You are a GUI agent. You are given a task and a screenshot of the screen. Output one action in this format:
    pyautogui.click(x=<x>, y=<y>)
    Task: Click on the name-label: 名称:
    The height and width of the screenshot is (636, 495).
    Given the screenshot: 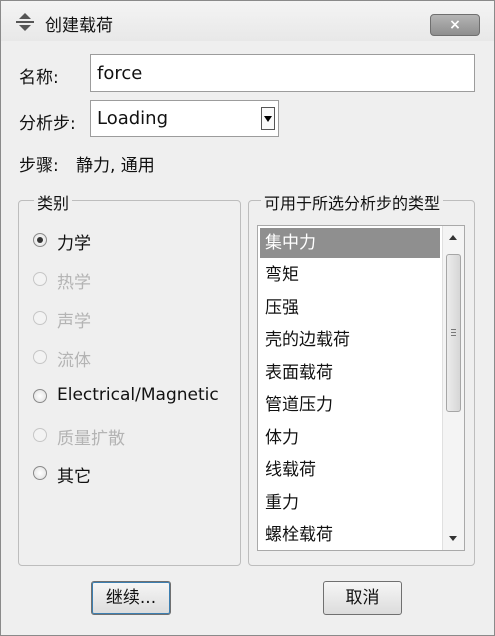 What is the action you would take?
    pyautogui.click(x=39, y=78)
    